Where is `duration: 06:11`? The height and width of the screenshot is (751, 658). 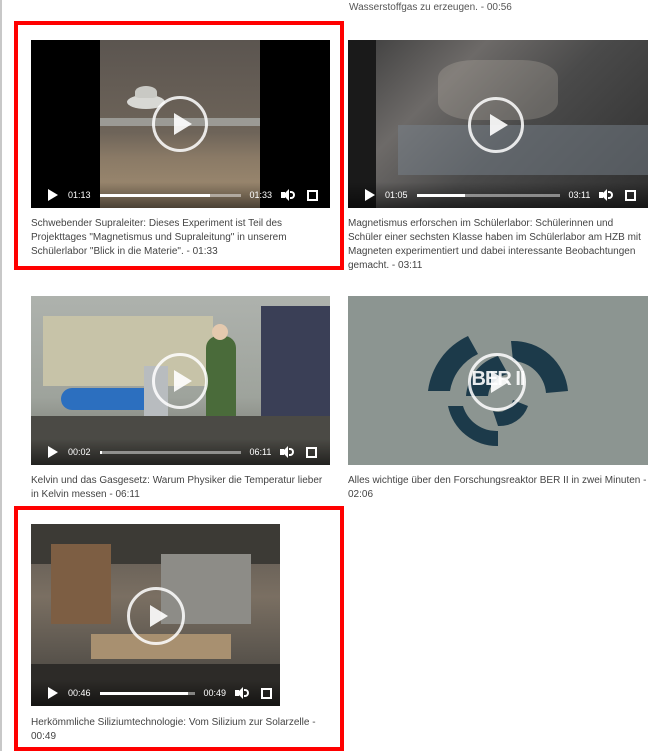
duration: 06:11 is located at coordinates (260, 452).